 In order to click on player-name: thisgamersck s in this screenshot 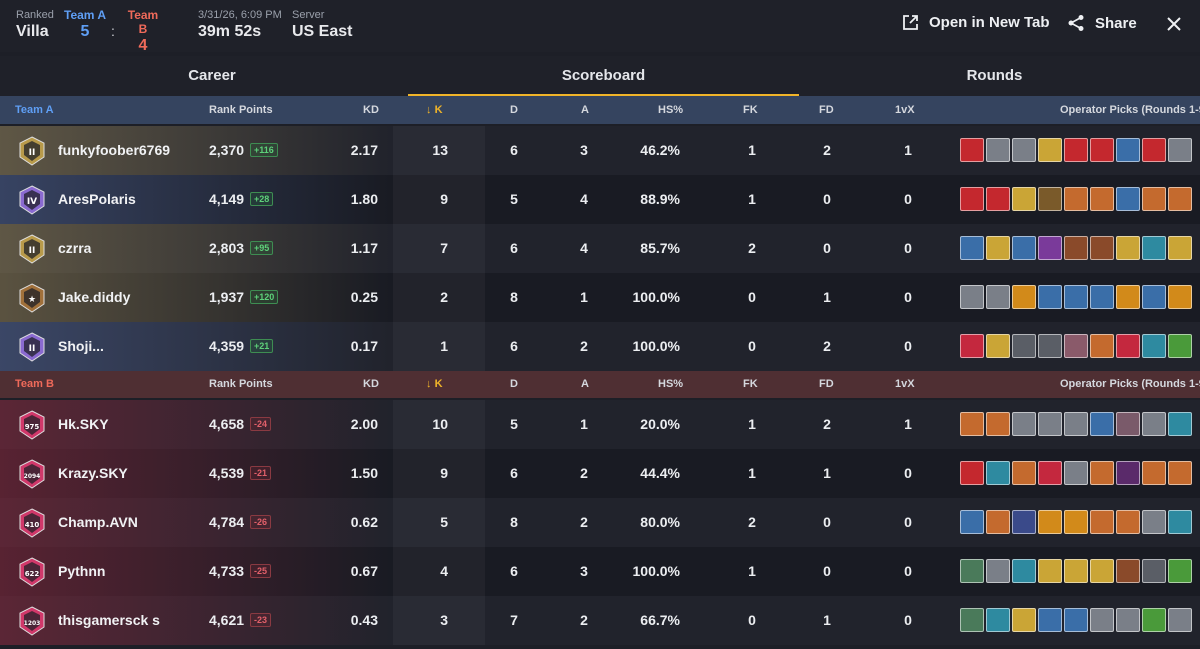, I will do `click(109, 620)`.